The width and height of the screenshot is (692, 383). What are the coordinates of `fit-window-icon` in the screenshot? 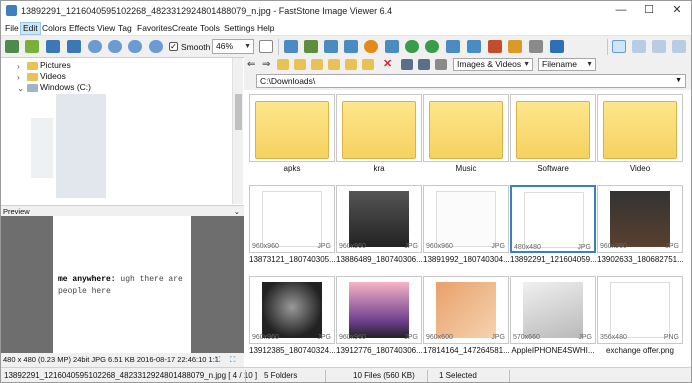 It's located at (156, 46).